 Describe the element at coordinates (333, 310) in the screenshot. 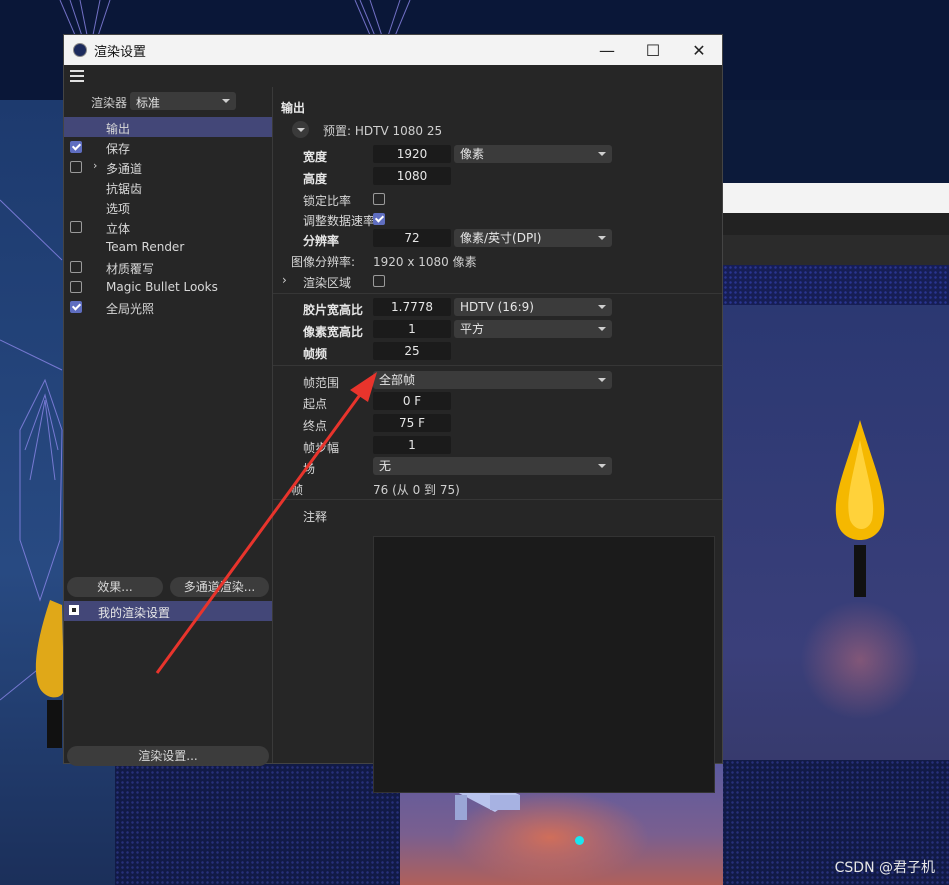

I see `film-aspect-label: 胶片宽高比` at that location.